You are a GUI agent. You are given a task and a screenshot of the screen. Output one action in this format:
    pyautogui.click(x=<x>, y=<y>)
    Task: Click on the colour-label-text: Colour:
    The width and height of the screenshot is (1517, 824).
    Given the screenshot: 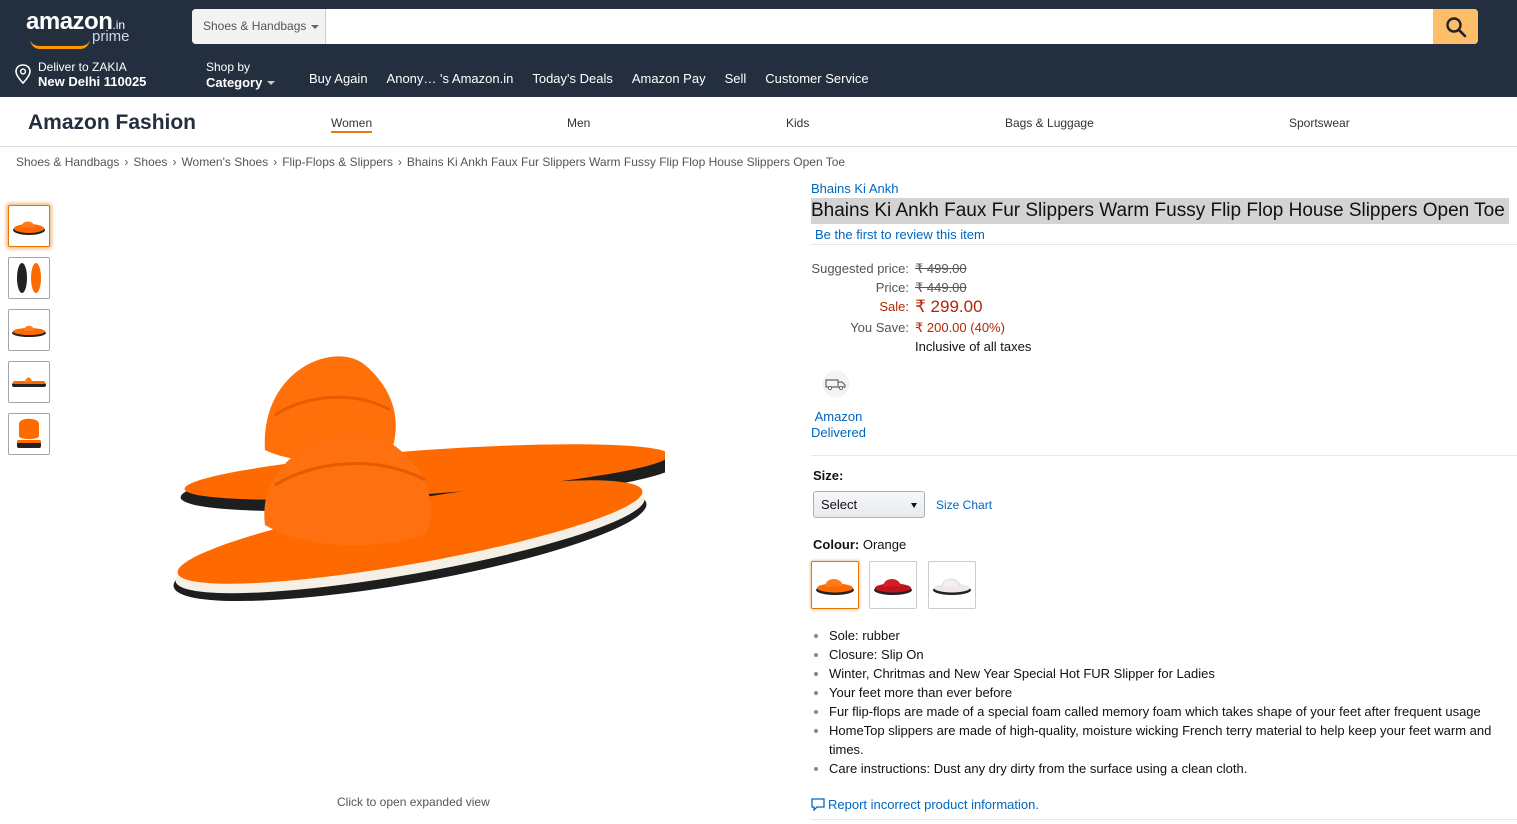 What is the action you would take?
    pyautogui.click(x=836, y=544)
    